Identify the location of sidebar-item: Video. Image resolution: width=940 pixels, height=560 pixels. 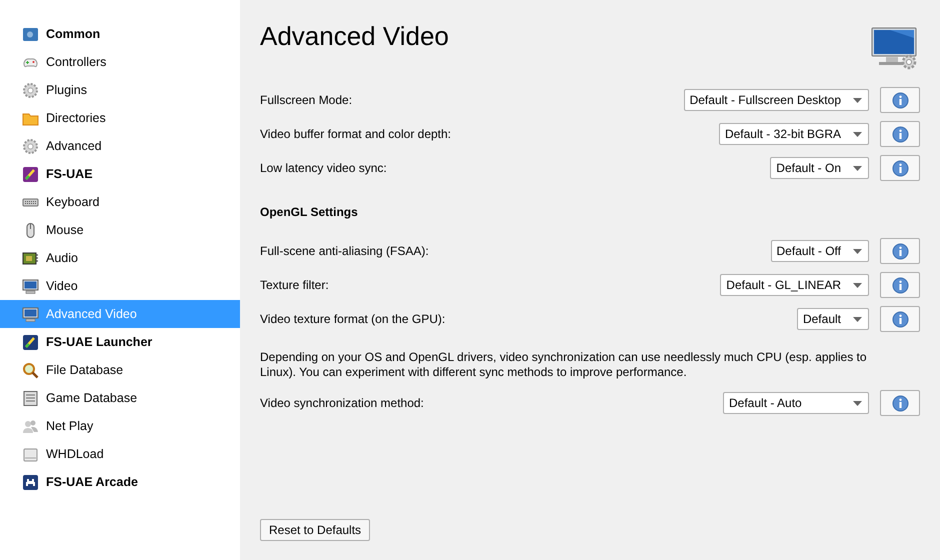
(120, 286).